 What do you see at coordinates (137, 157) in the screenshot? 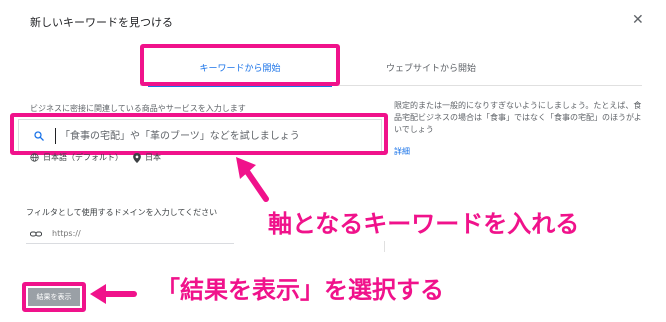
I see `location-pin-icon` at bounding box center [137, 157].